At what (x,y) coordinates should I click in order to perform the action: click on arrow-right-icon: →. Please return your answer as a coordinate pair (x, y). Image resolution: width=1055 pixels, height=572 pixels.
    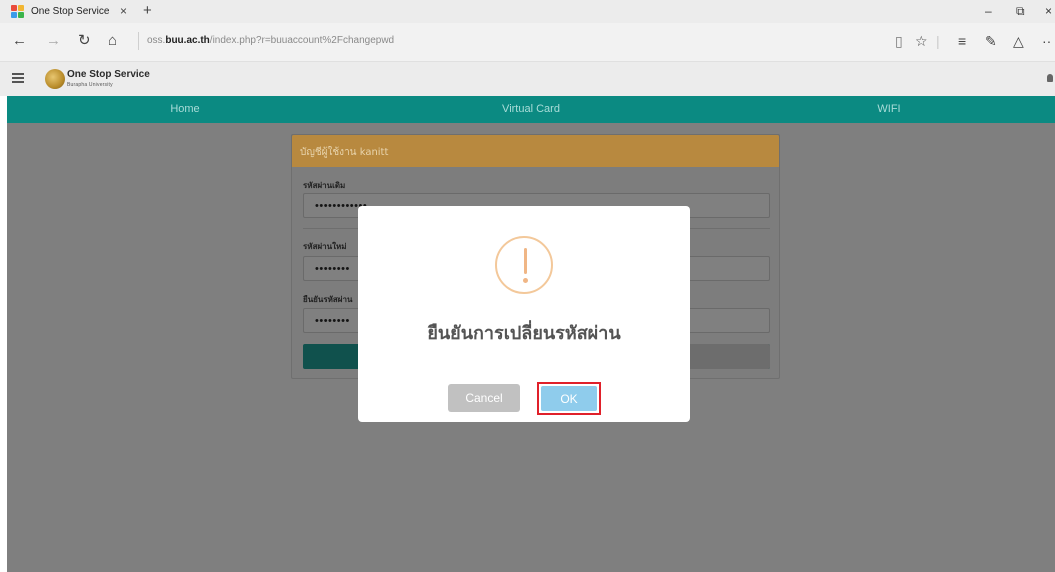
    Looking at the image, I should click on (53, 41).